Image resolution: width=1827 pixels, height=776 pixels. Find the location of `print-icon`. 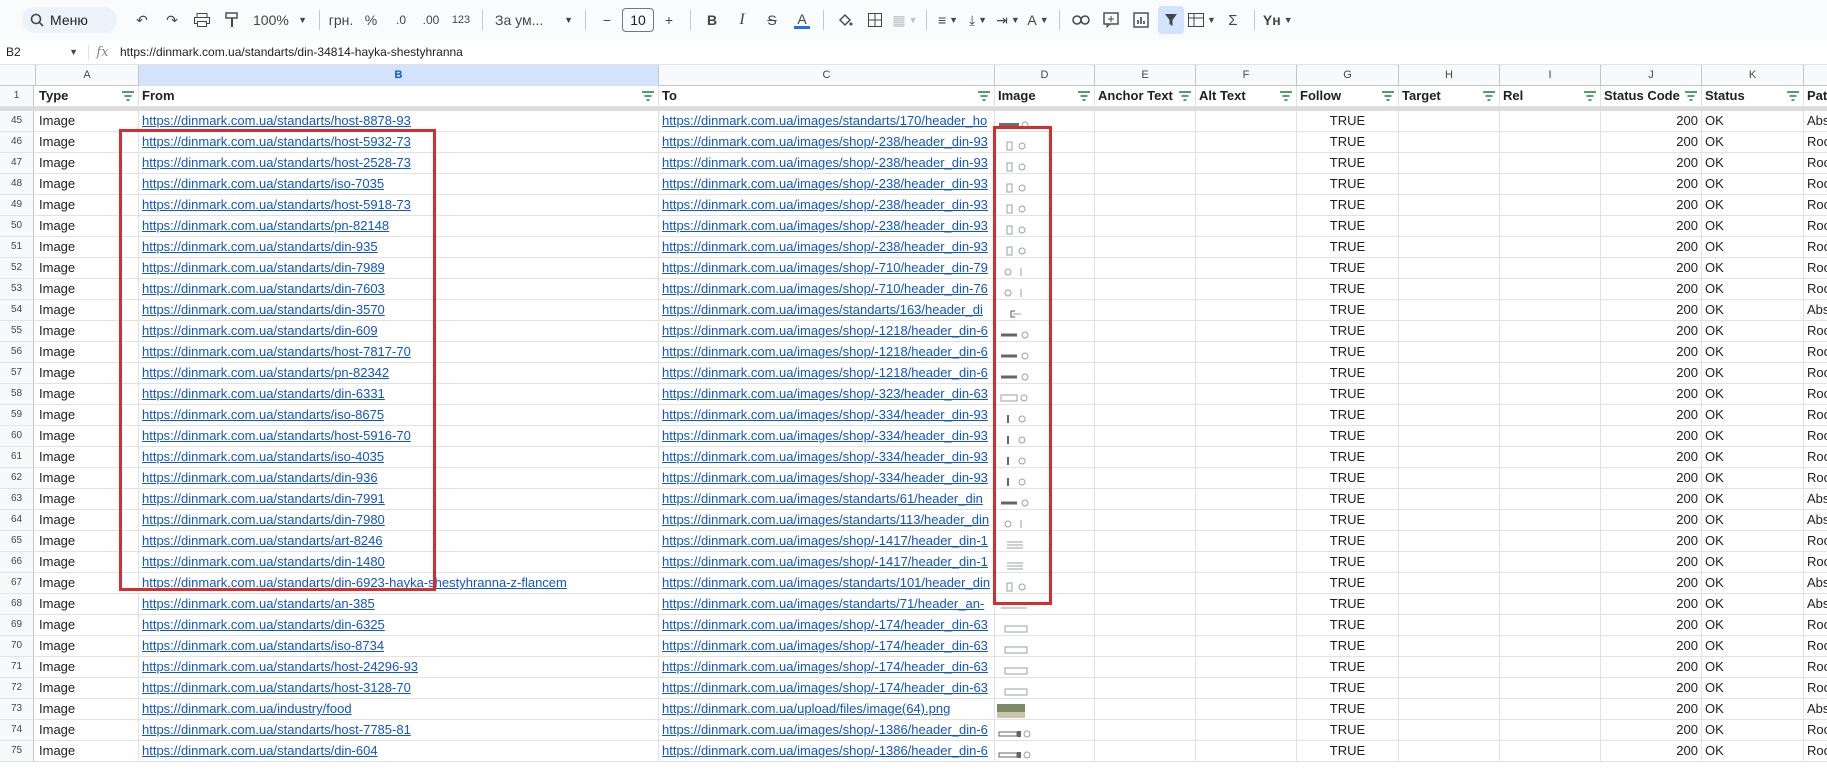

print-icon is located at coordinates (202, 20).